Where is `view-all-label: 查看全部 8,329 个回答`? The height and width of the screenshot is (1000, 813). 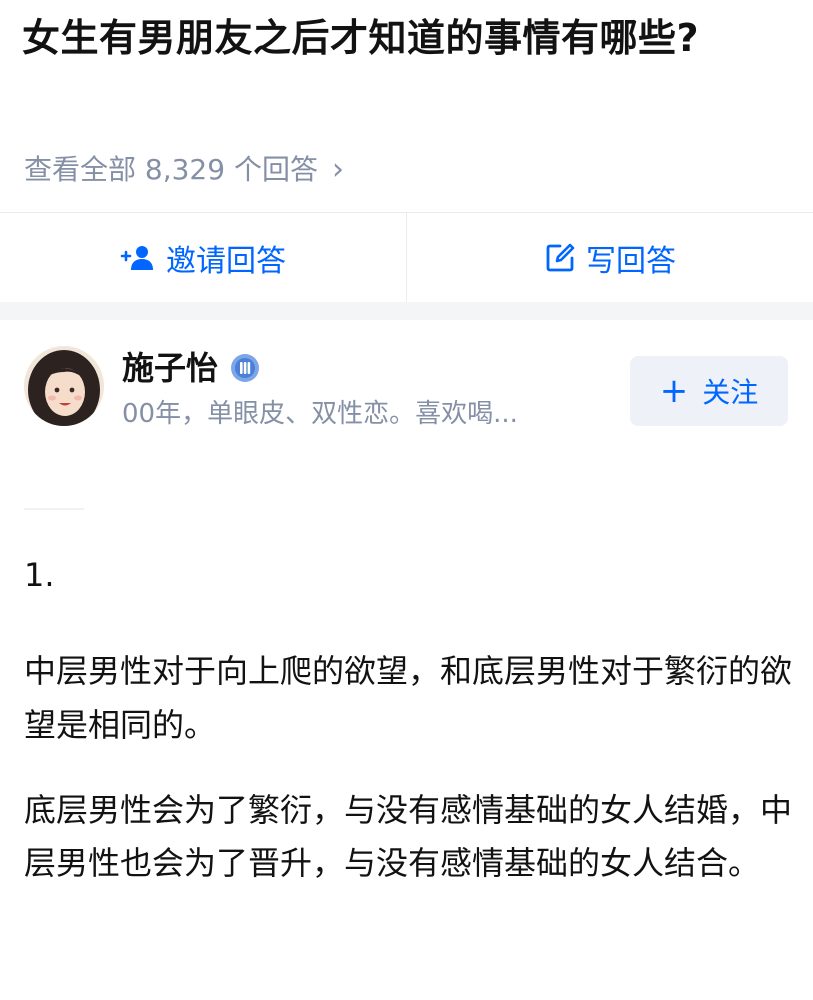
view-all-label: 查看全部 8,329 个回答 is located at coordinates (171, 169).